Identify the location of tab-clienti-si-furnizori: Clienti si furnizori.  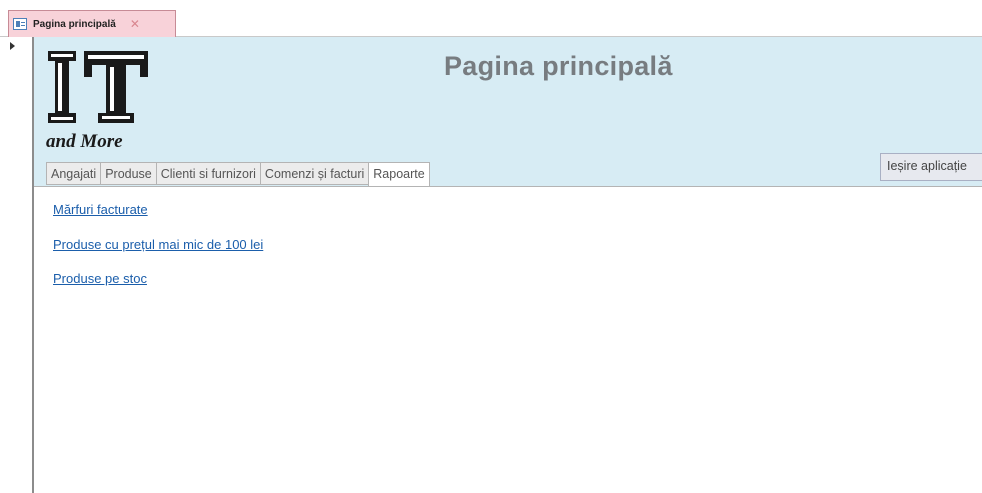
(207, 173).